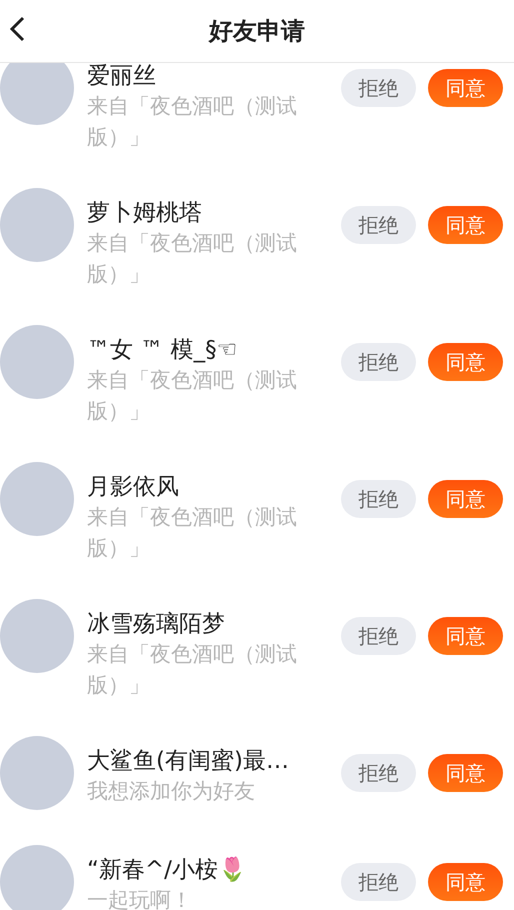  I want to click on page-title: 好友申请, so click(257, 31).